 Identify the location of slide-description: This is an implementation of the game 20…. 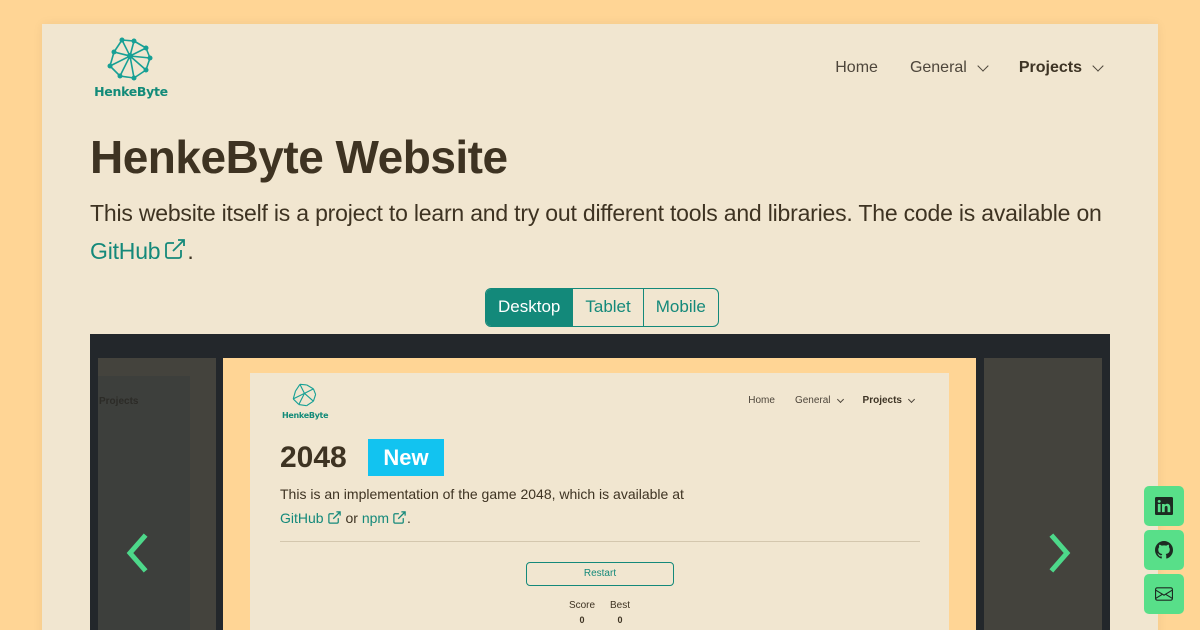
(500, 506).